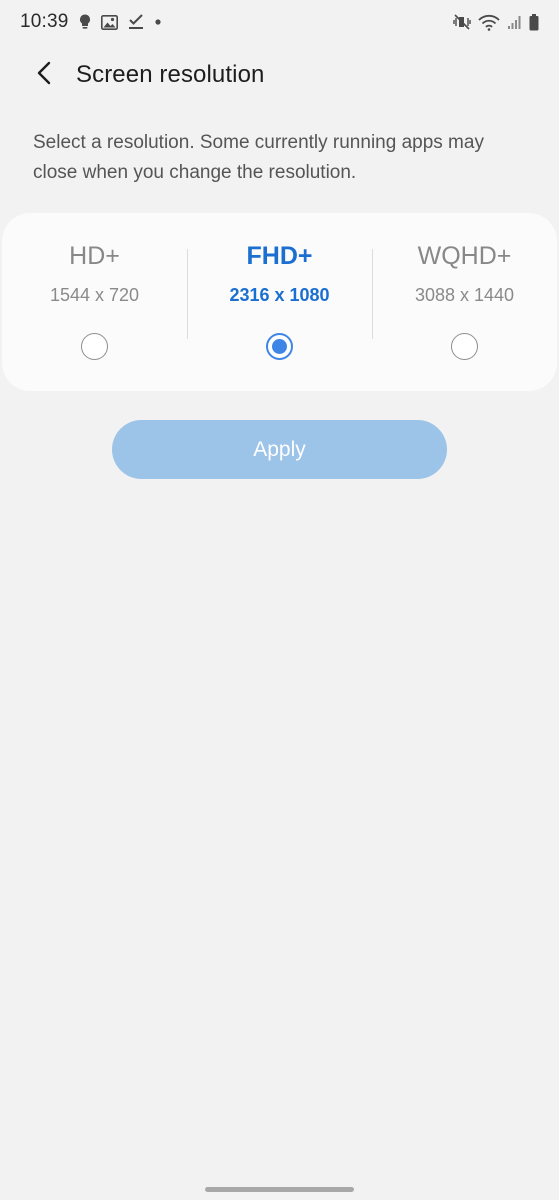 The image size is (559, 1200). I want to click on resolution-option-fhd: FHD+ 2316 x 1080, so click(279, 302).